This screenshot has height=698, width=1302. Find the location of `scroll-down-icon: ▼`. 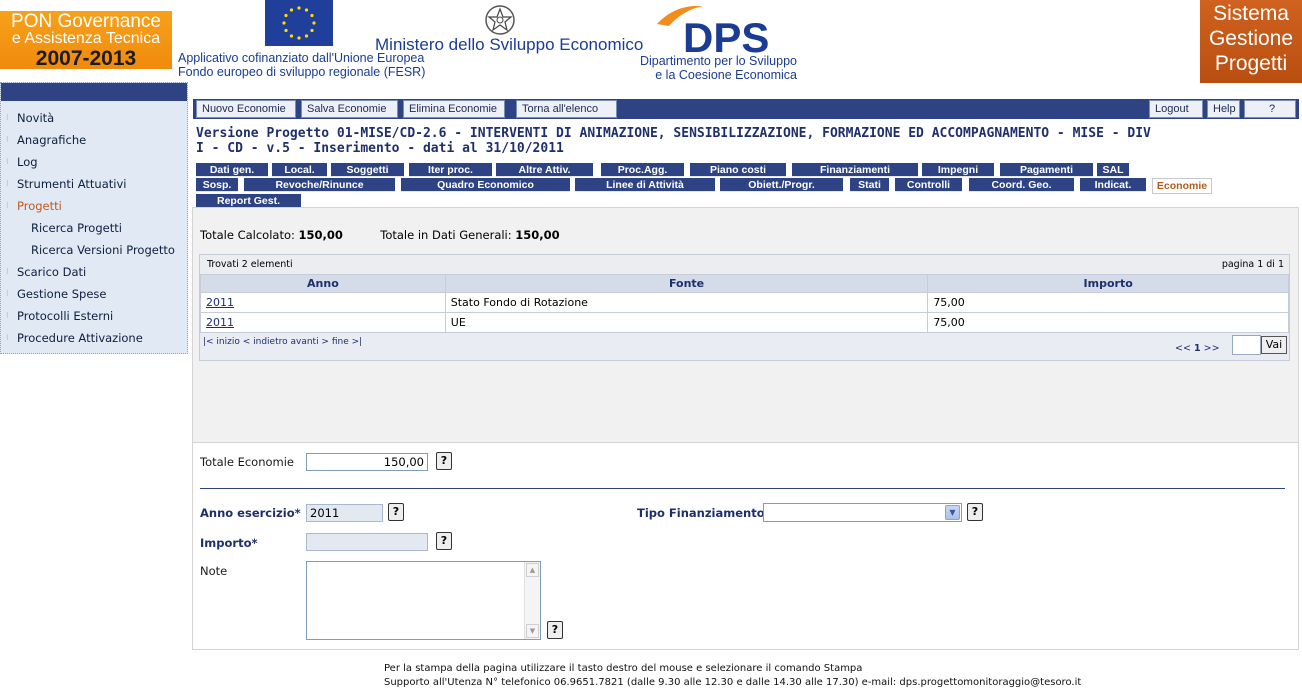

scroll-down-icon: ▼ is located at coordinates (532, 631).